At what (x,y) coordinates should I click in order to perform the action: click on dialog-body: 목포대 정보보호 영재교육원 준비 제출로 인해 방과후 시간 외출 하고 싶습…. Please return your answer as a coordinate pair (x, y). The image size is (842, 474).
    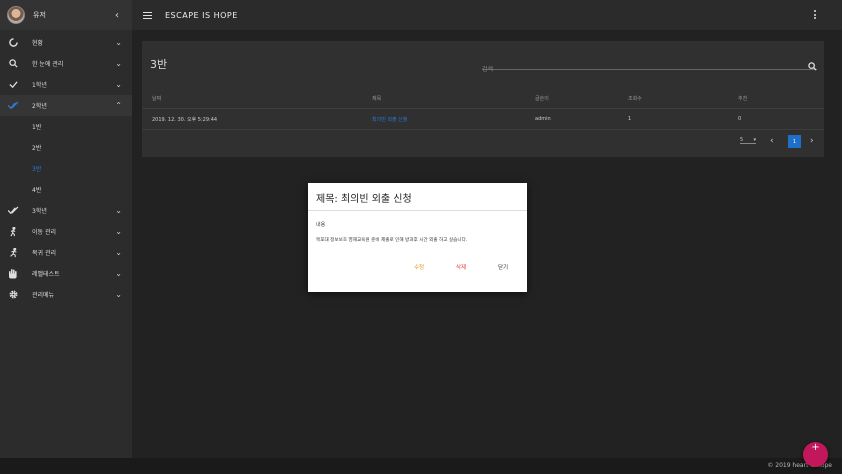
    Looking at the image, I should click on (392, 240).